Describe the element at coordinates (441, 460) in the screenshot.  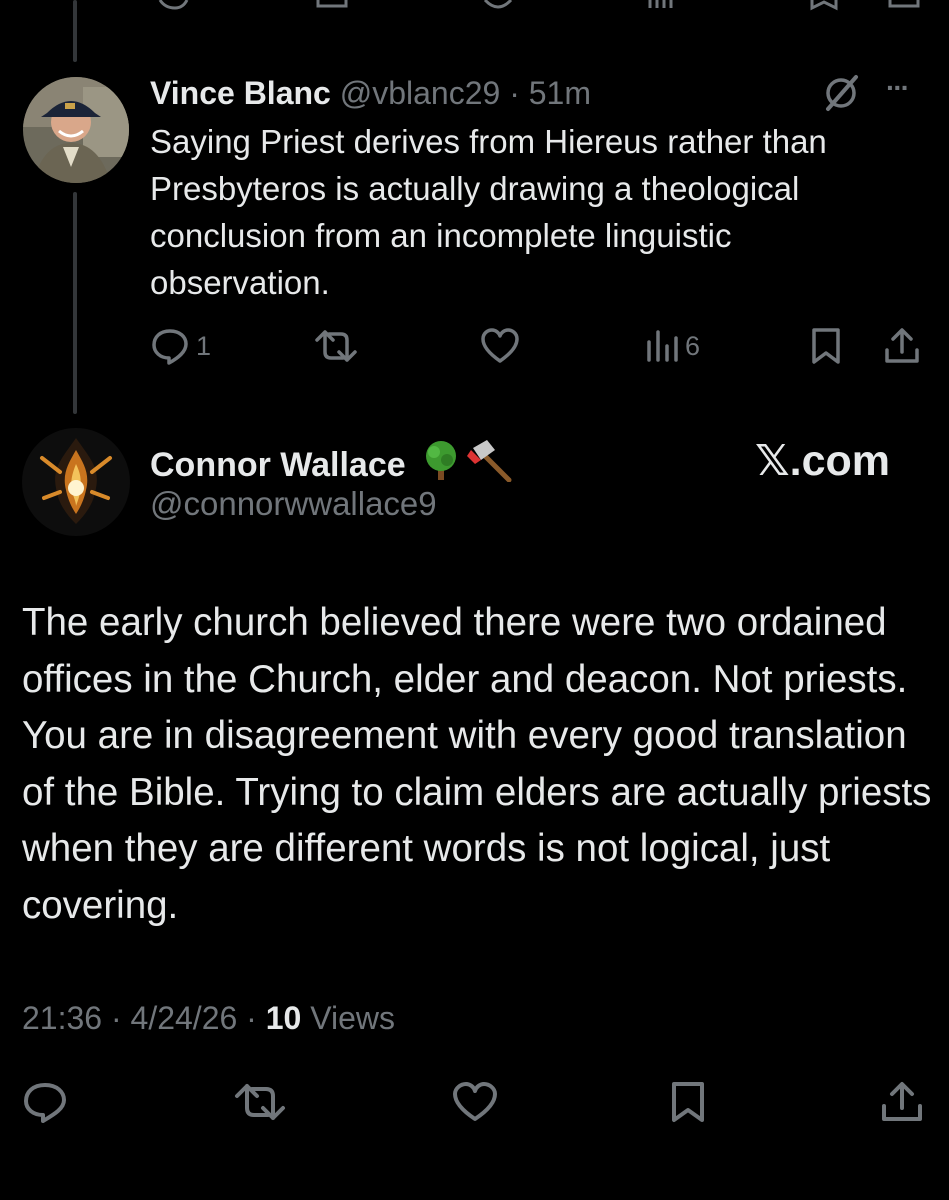
I see `tree-icon` at that location.